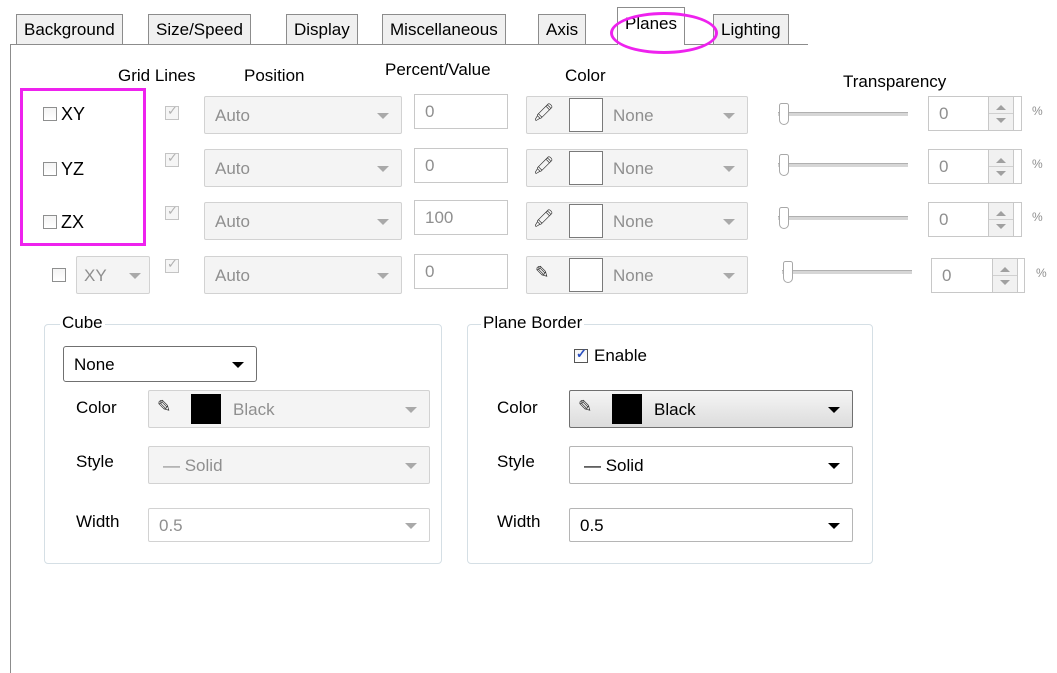 The width and height of the screenshot is (1057, 673). Describe the element at coordinates (160, 364) in the screenshot. I see `cube-type-dropdown: None` at that location.